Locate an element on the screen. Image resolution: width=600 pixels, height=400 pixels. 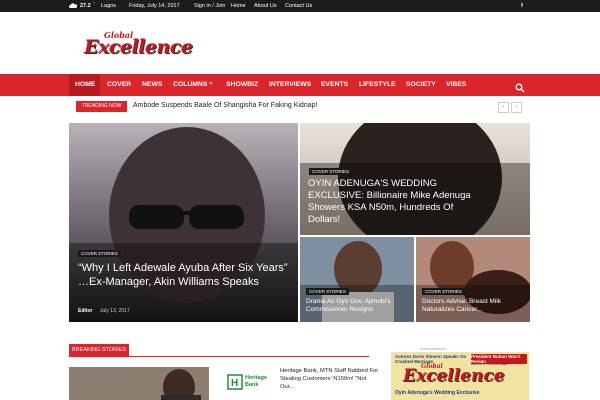
nav-item-news: NEWS is located at coordinates (152, 84).